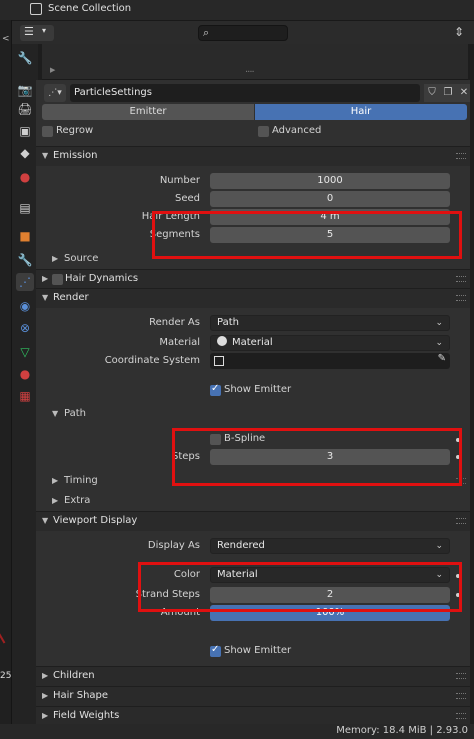 This screenshot has width=474, height=739. What do you see at coordinates (307, 235) in the screenshot?
I see `highlight-box-segments` at bounding box center [307, 235].